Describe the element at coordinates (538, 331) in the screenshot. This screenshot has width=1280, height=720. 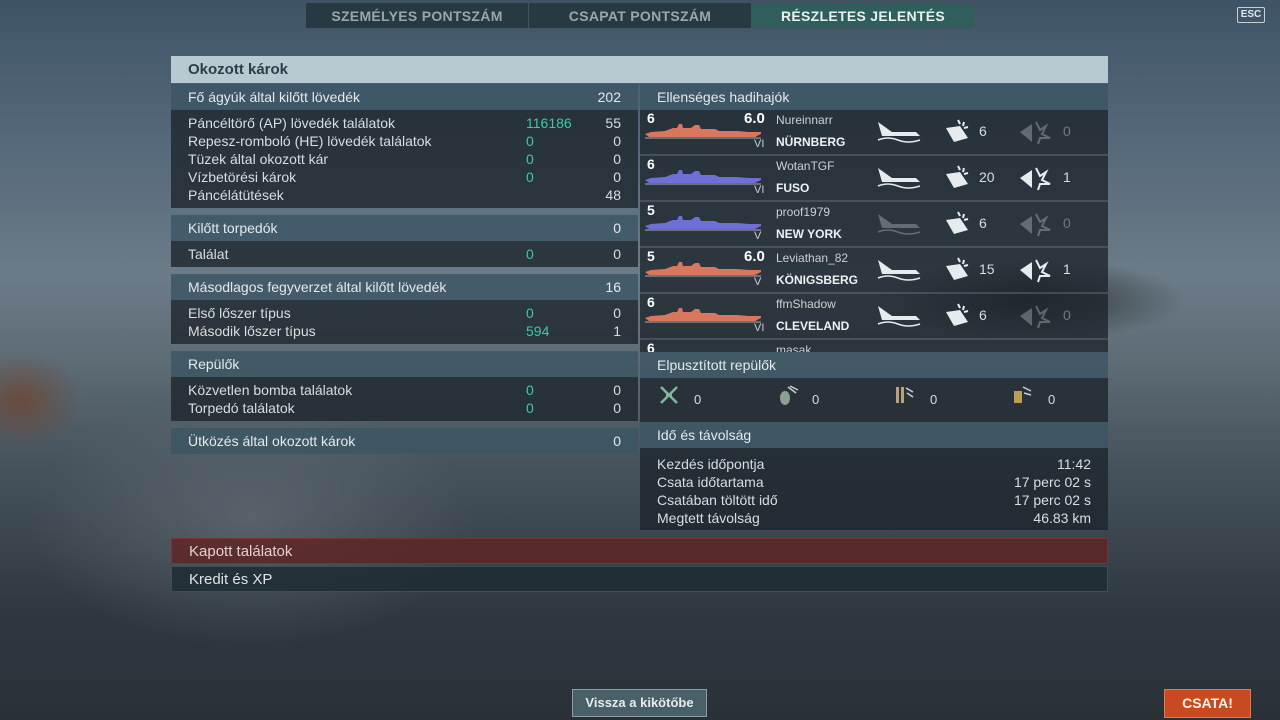
I see `stat-damage: 594` at that location.